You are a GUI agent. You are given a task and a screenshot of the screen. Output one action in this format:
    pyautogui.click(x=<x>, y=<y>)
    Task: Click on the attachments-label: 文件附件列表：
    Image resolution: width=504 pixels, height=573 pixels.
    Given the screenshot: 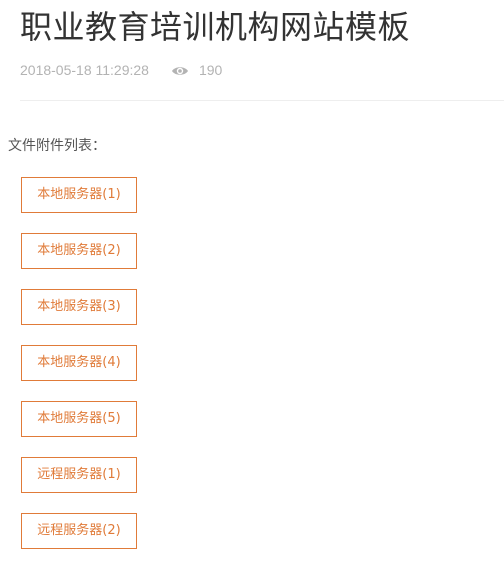 What is the action you would take?
    pyautogui.click(x=57, y=146)
    